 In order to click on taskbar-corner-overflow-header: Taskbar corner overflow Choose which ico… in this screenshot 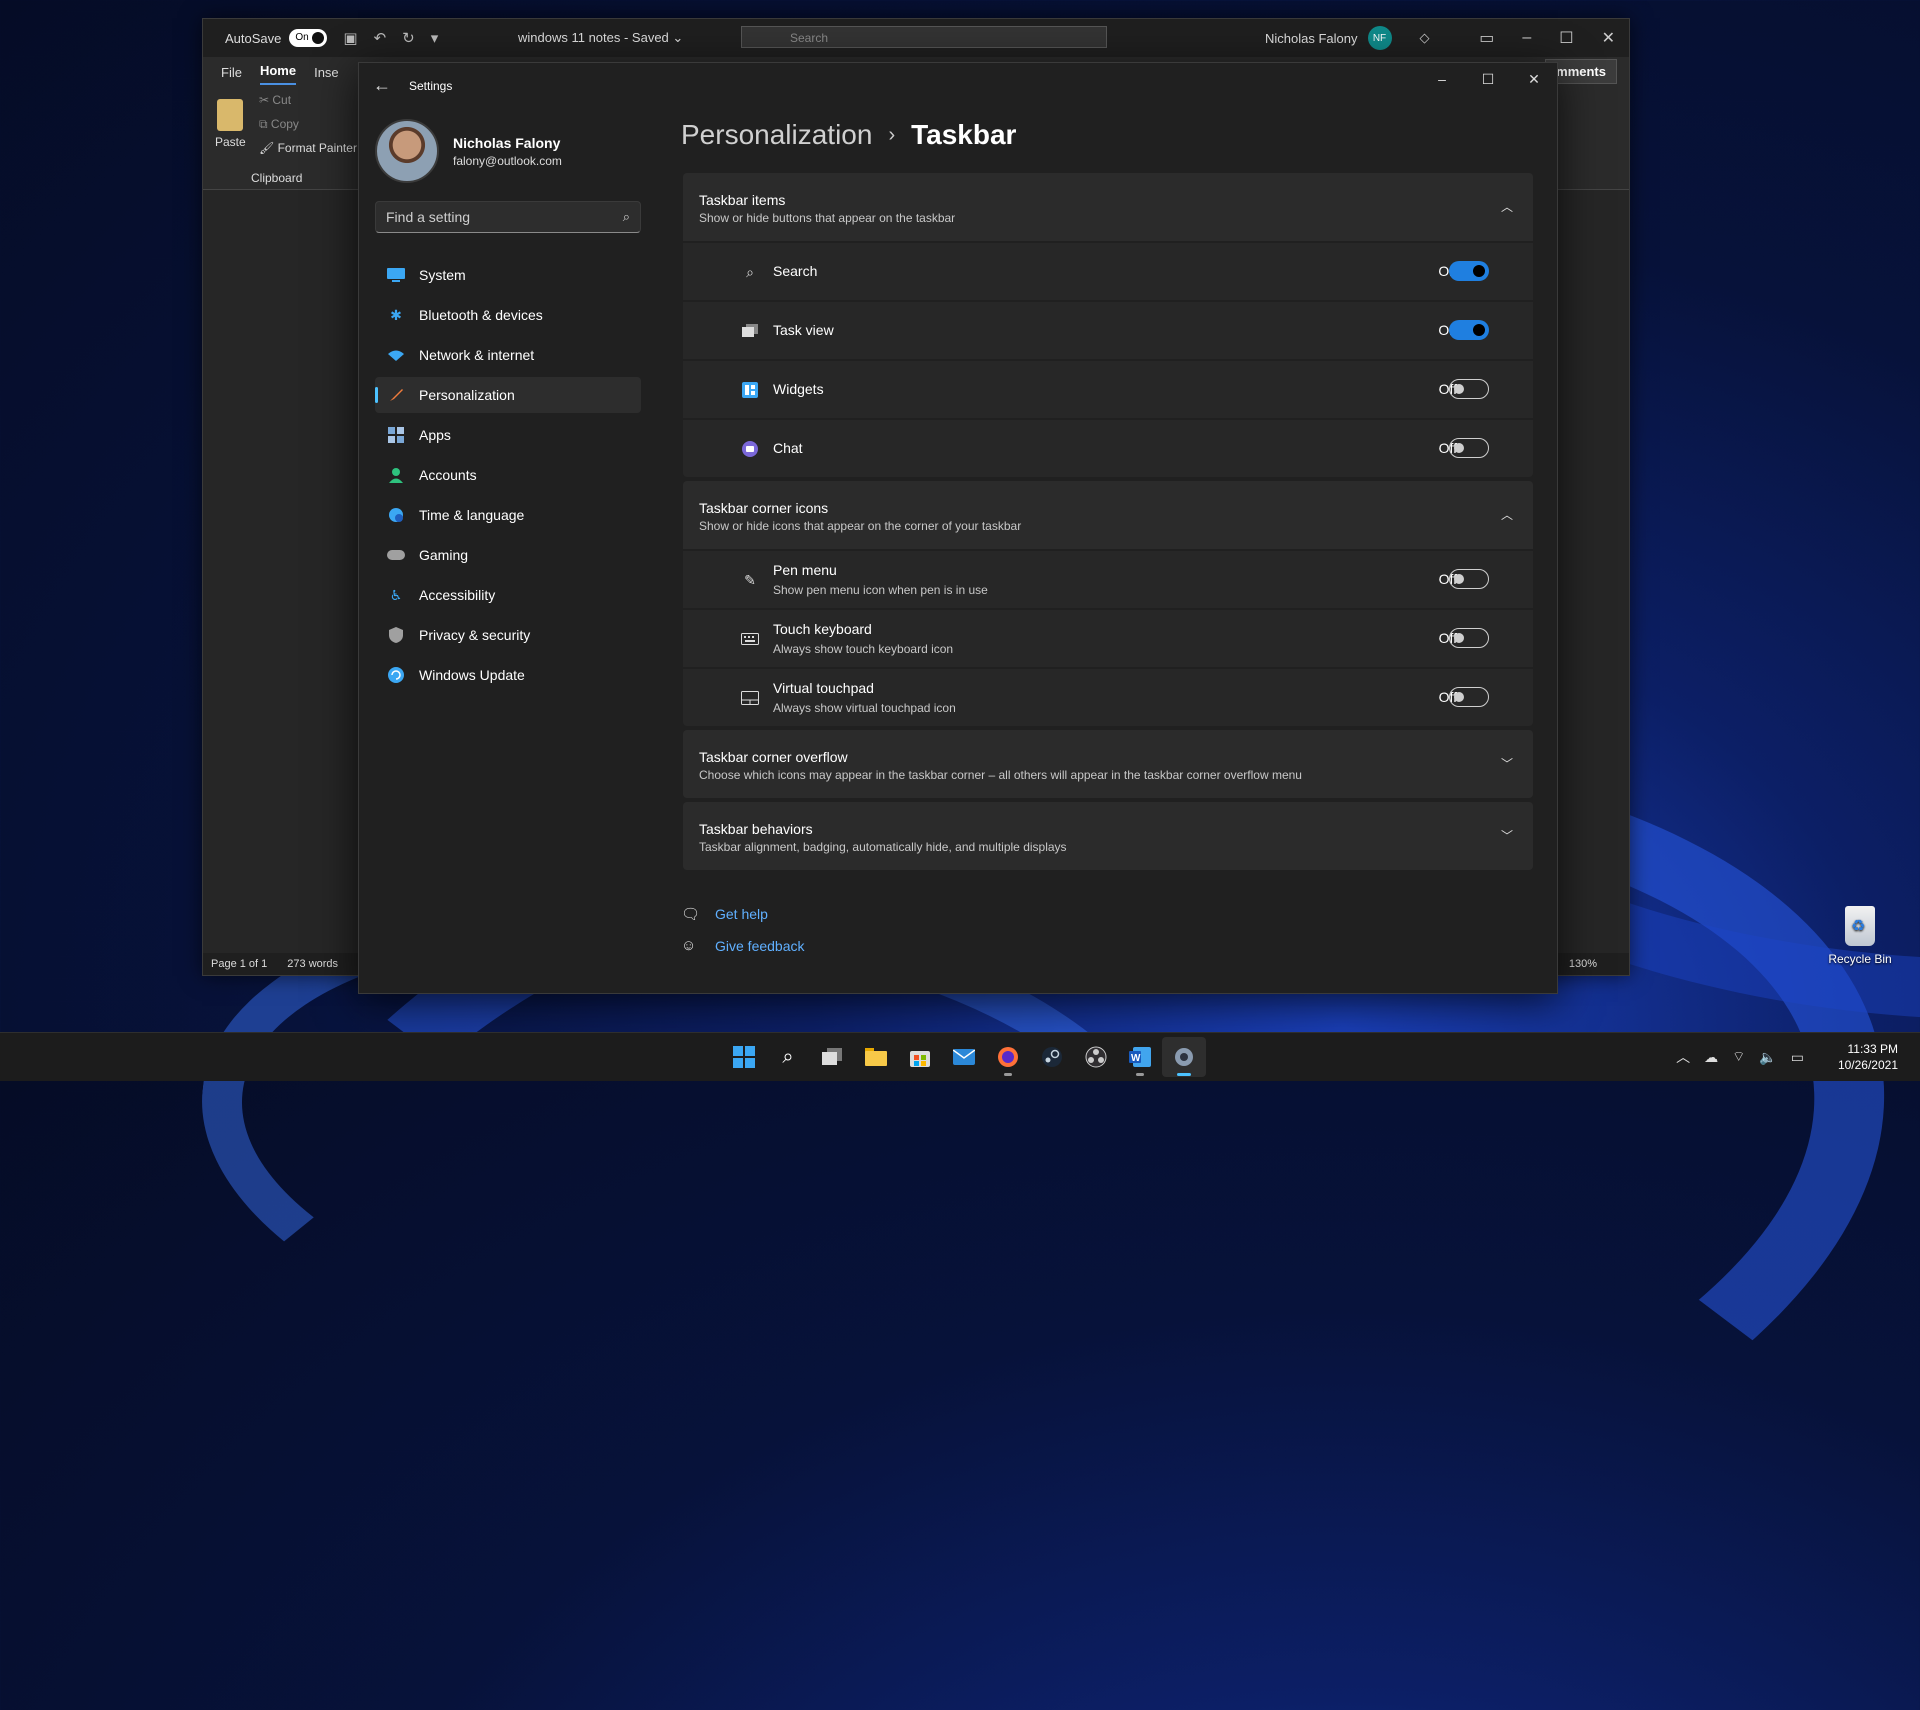, I will do `click(1108, 764)`.